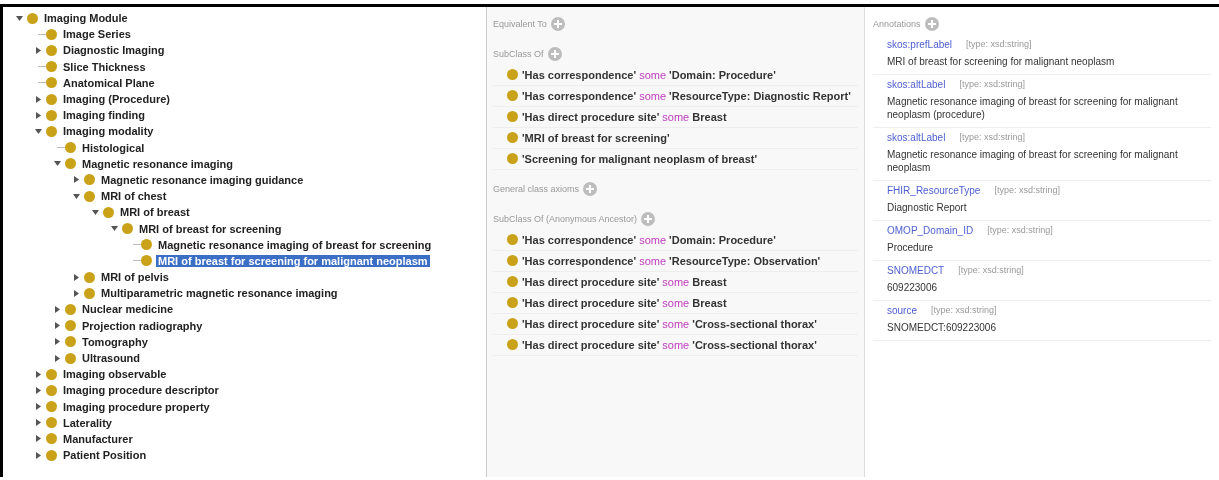 The width and height of the screenshot is (1219, 480). What do you see at coordinates (108, 131) in the screenshot?
I see `tree-item: Imaging modality` at bounding box center [108, 131].